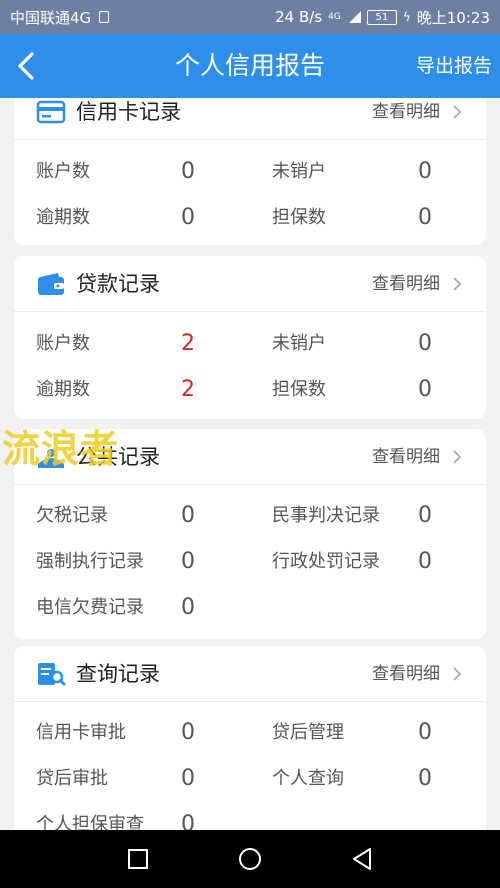 The image size is (500, 888). I want to click on record-row: 逾期数 0 担保数 0, so click(250, 218).